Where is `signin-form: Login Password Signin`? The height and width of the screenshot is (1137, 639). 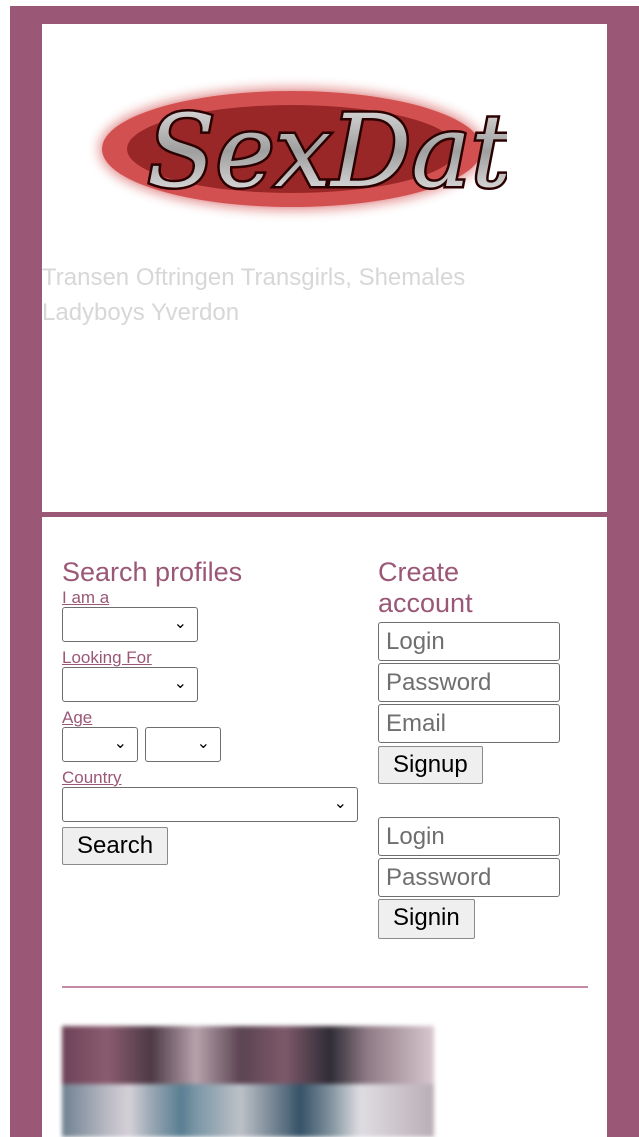
signin-form: Login Password Signin is located at coordinates (473, 878).